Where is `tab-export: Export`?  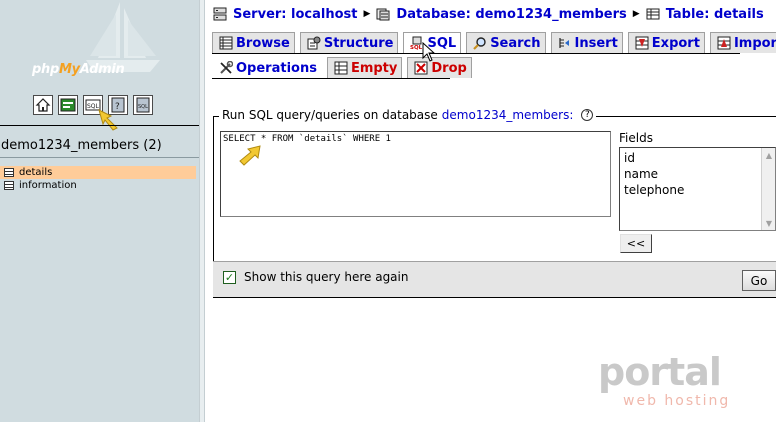
tab-export: Export is located at coordinates (666, 42).